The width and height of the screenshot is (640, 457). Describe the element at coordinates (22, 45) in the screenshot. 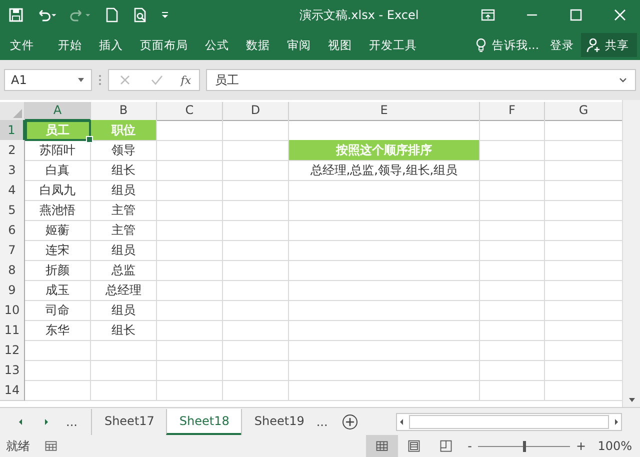

I see `ribbon-tab: 文件` at that location.